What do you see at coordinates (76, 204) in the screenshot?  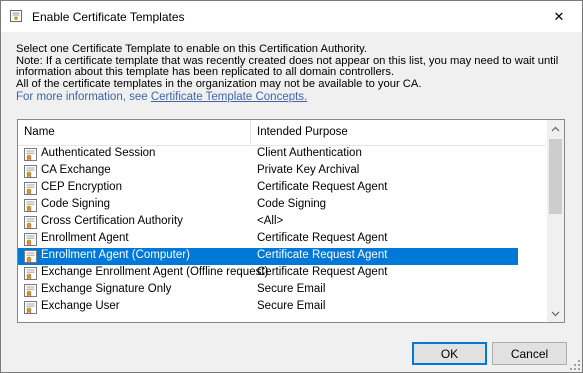 I see `template-name: Code Signing` at bounding box center [76, 204].